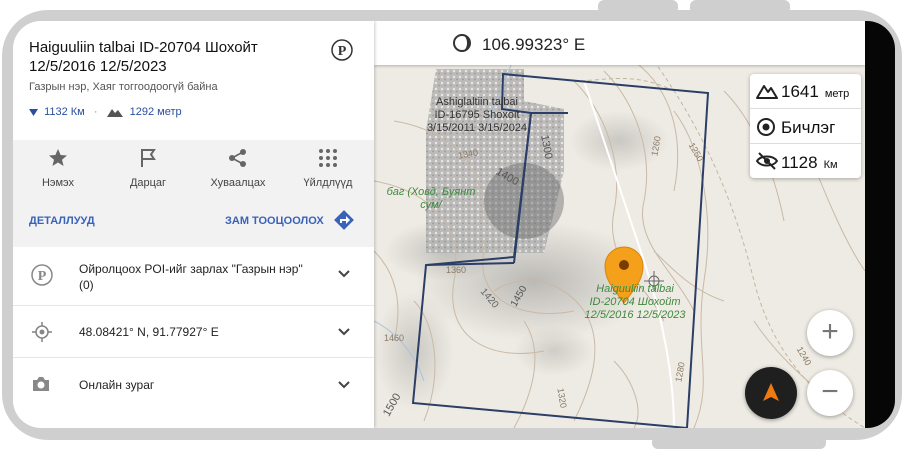 The height and width of the screenshot is (451, 909). What do you see at coordinates (41, 384) in the screenshot?
I see `camera-icon` at bounding box center [41, 384].